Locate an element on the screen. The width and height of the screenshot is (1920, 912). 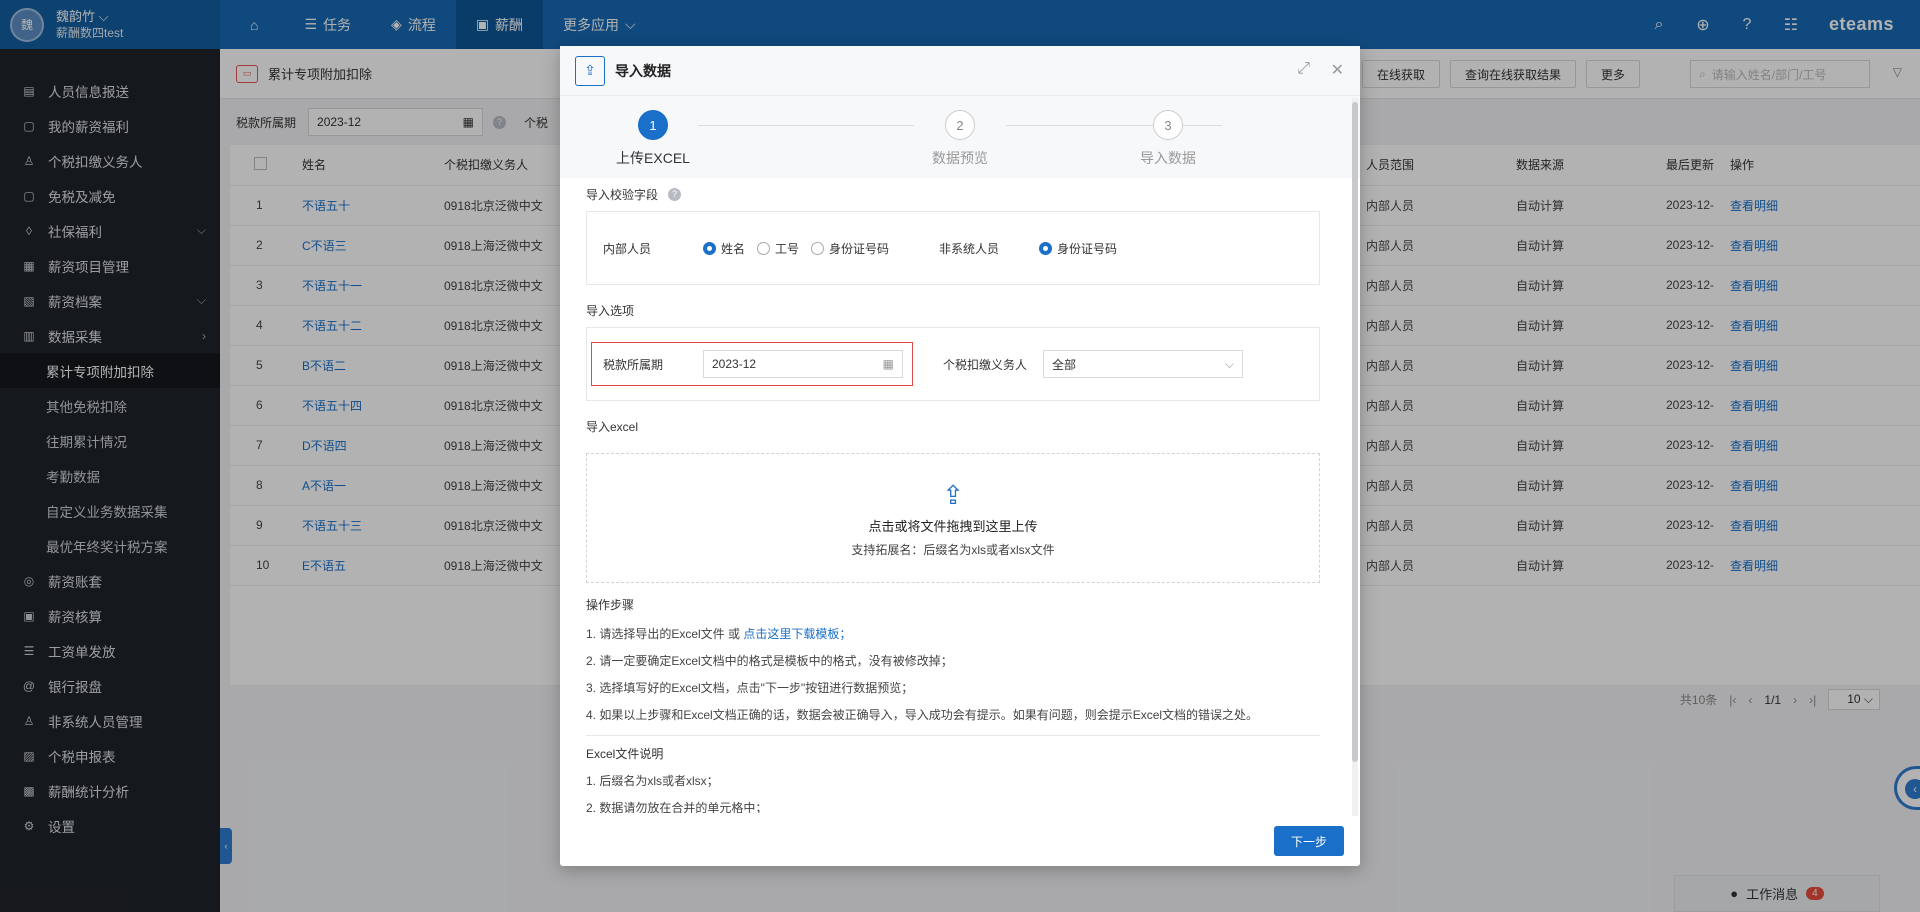
validate-box: 内部人员 姓名 工号 身份证号码 非系统人员 身份证号码 is located at coordinates (953, 248).